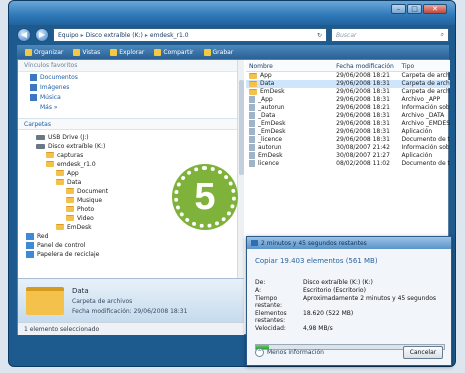 Image resolution: width=465 pixels, height=373 pixels. Describe the element at coordinates (205, 197) in the screenshot. I see `step-number-badge: 5` at that location.